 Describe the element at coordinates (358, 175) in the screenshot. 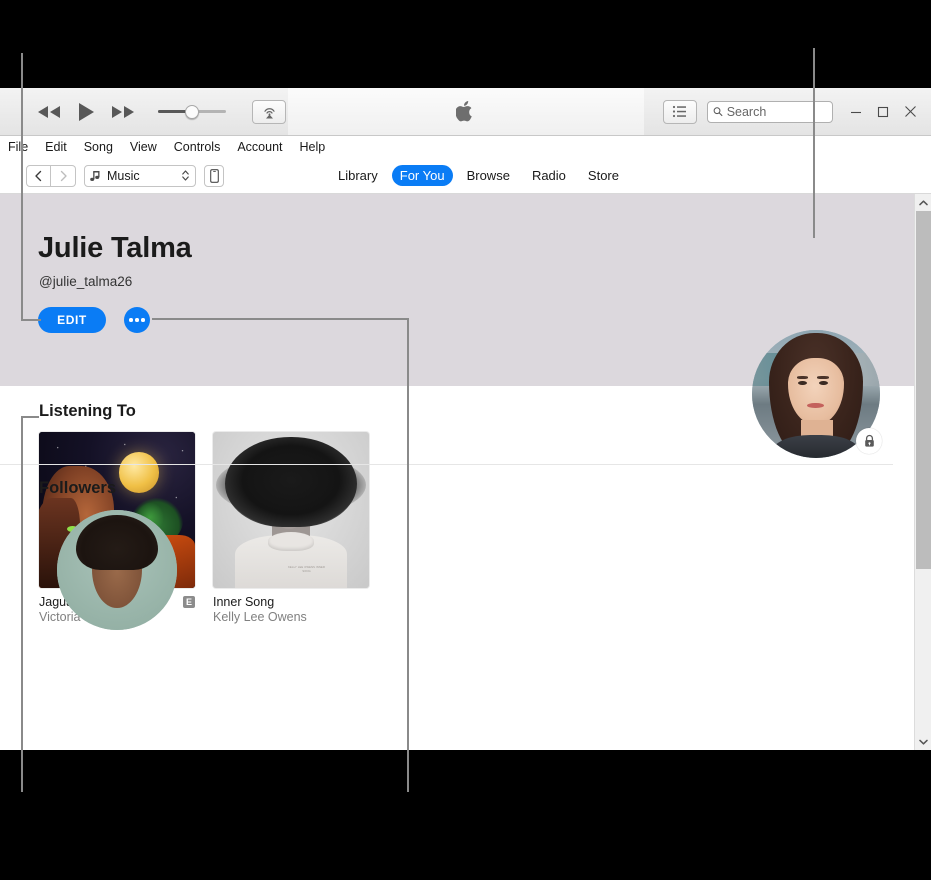

I see `tab-library: Library` at that location.